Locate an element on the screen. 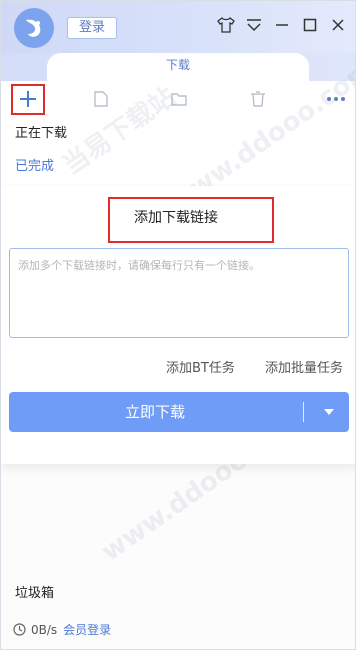 Image resolution: width=356 pixels, height=650 pixels. sidebar-item-completed: 已完成 is located at coordinates (34, 164).